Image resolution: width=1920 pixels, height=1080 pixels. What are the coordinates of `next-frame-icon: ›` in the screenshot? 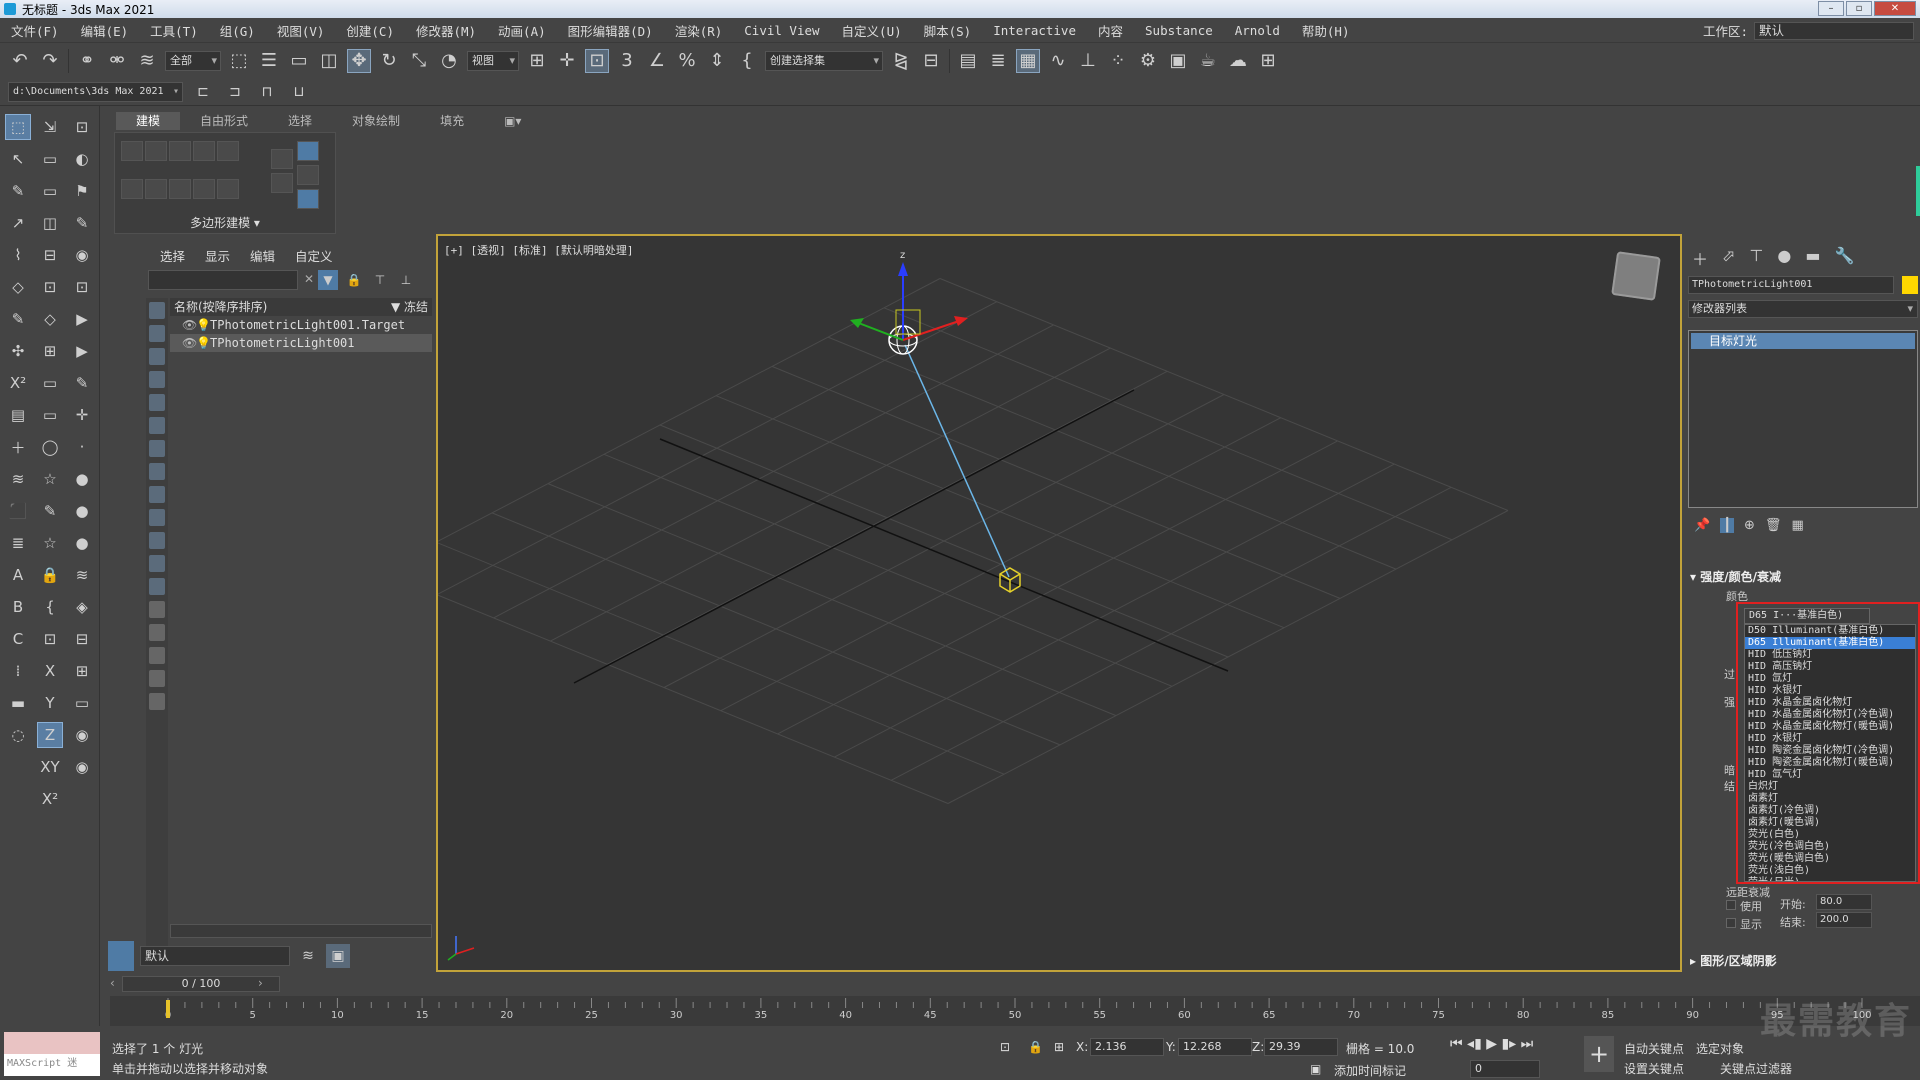 It's located at (260, 983).